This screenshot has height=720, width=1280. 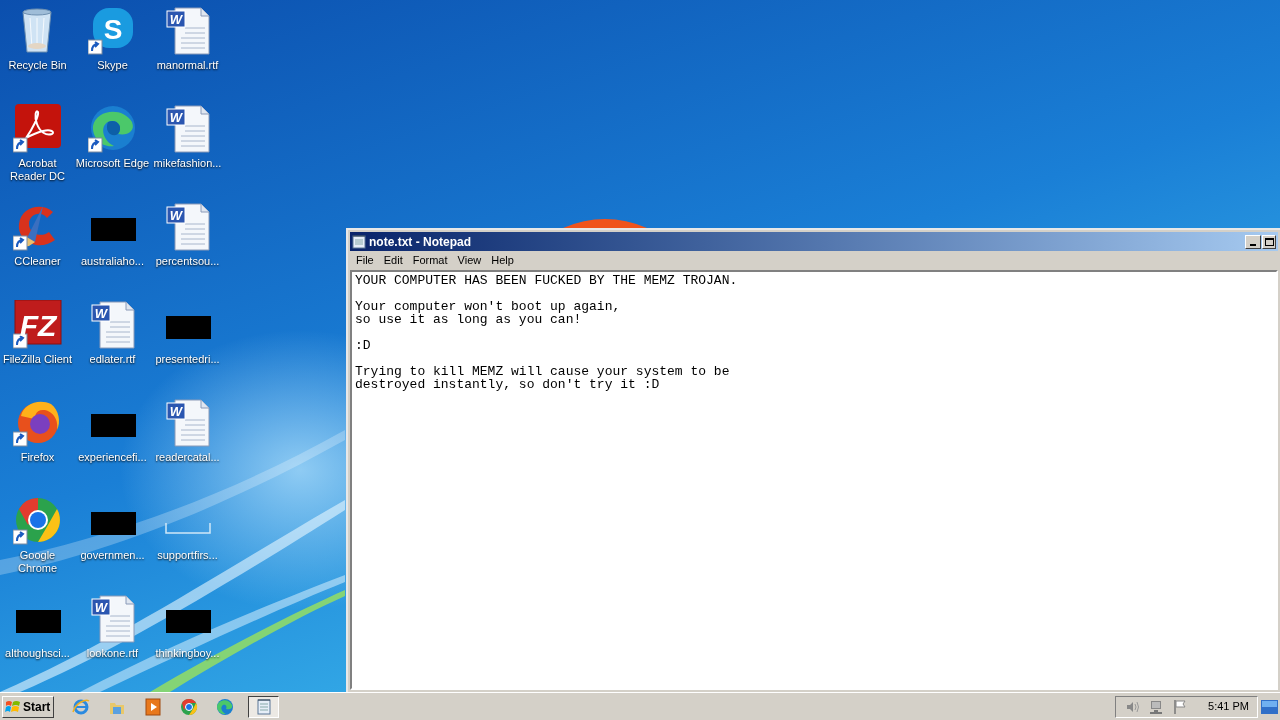 What do you see at coordinates (112, 653) in the screenshot?
I see `icon-label: lookone.rtf` at bounding box center [112, 653].